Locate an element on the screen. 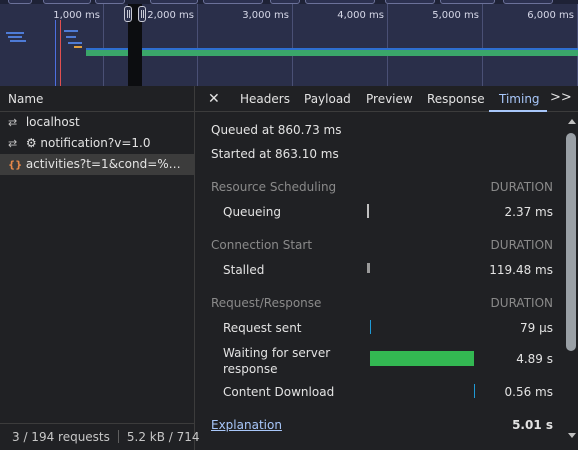 This screenshot has width=578, height=450. timing-label-content-download: Content Download is located at coordinates (279, 392).